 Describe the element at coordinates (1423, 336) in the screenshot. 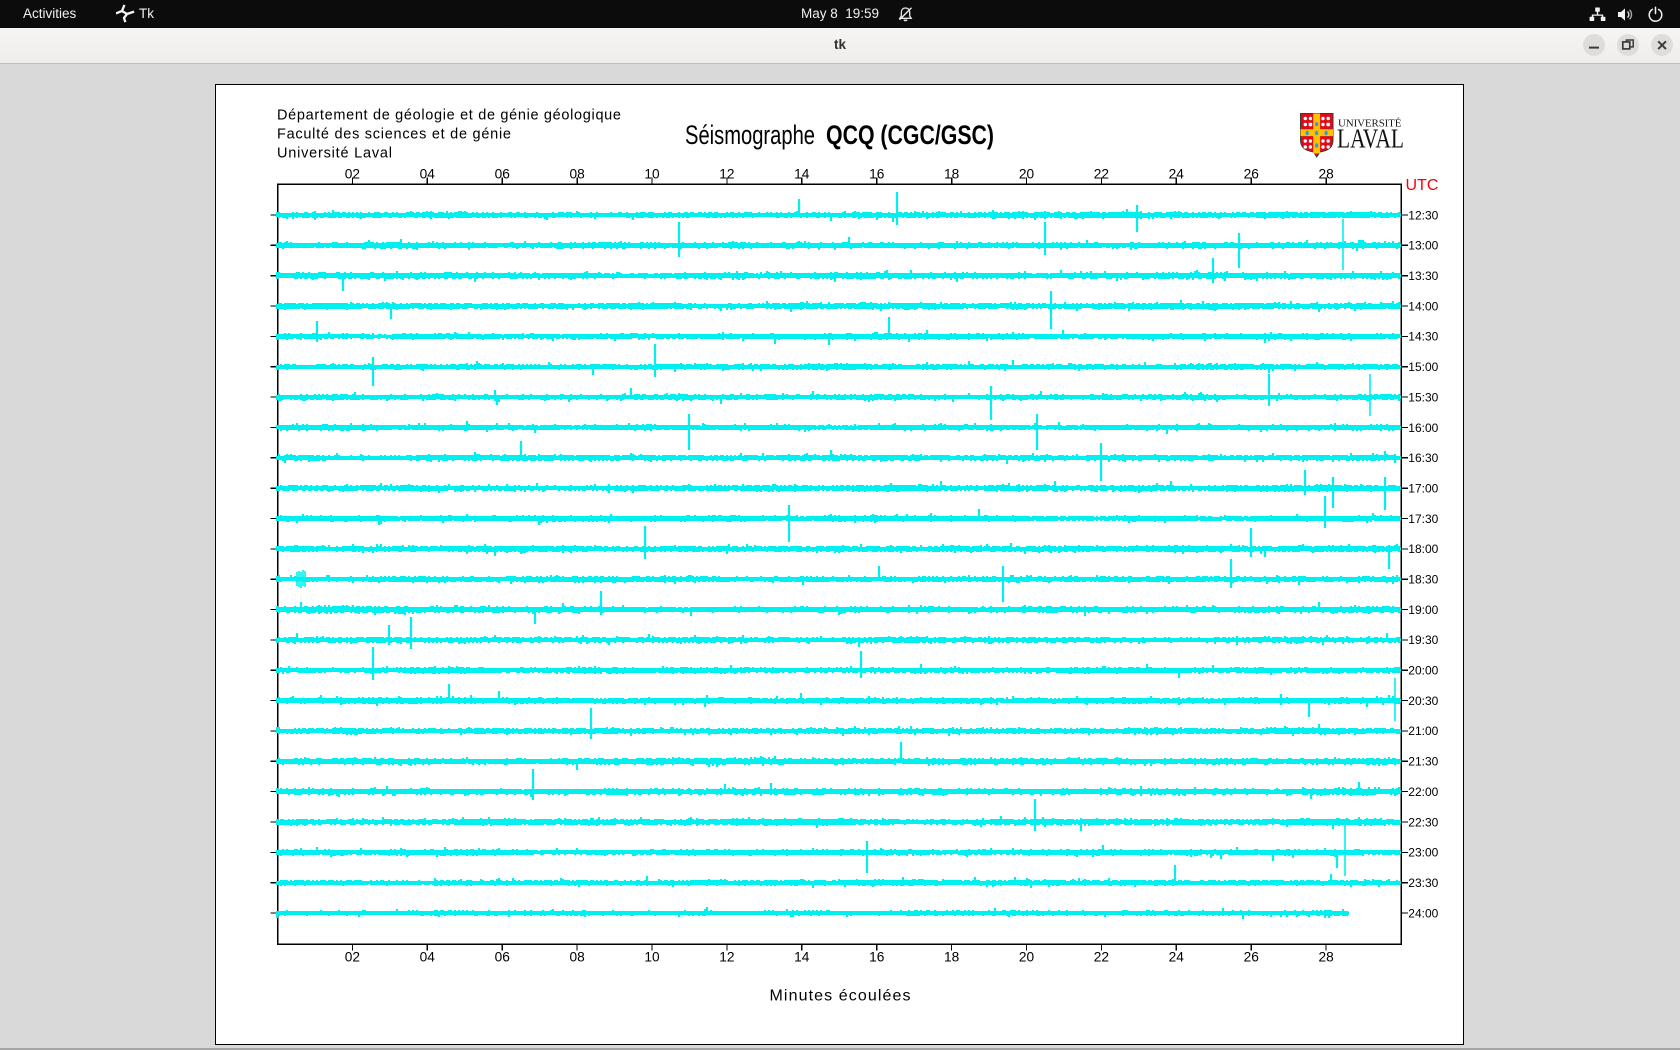

I see `svg-text: 14:30` at that location.